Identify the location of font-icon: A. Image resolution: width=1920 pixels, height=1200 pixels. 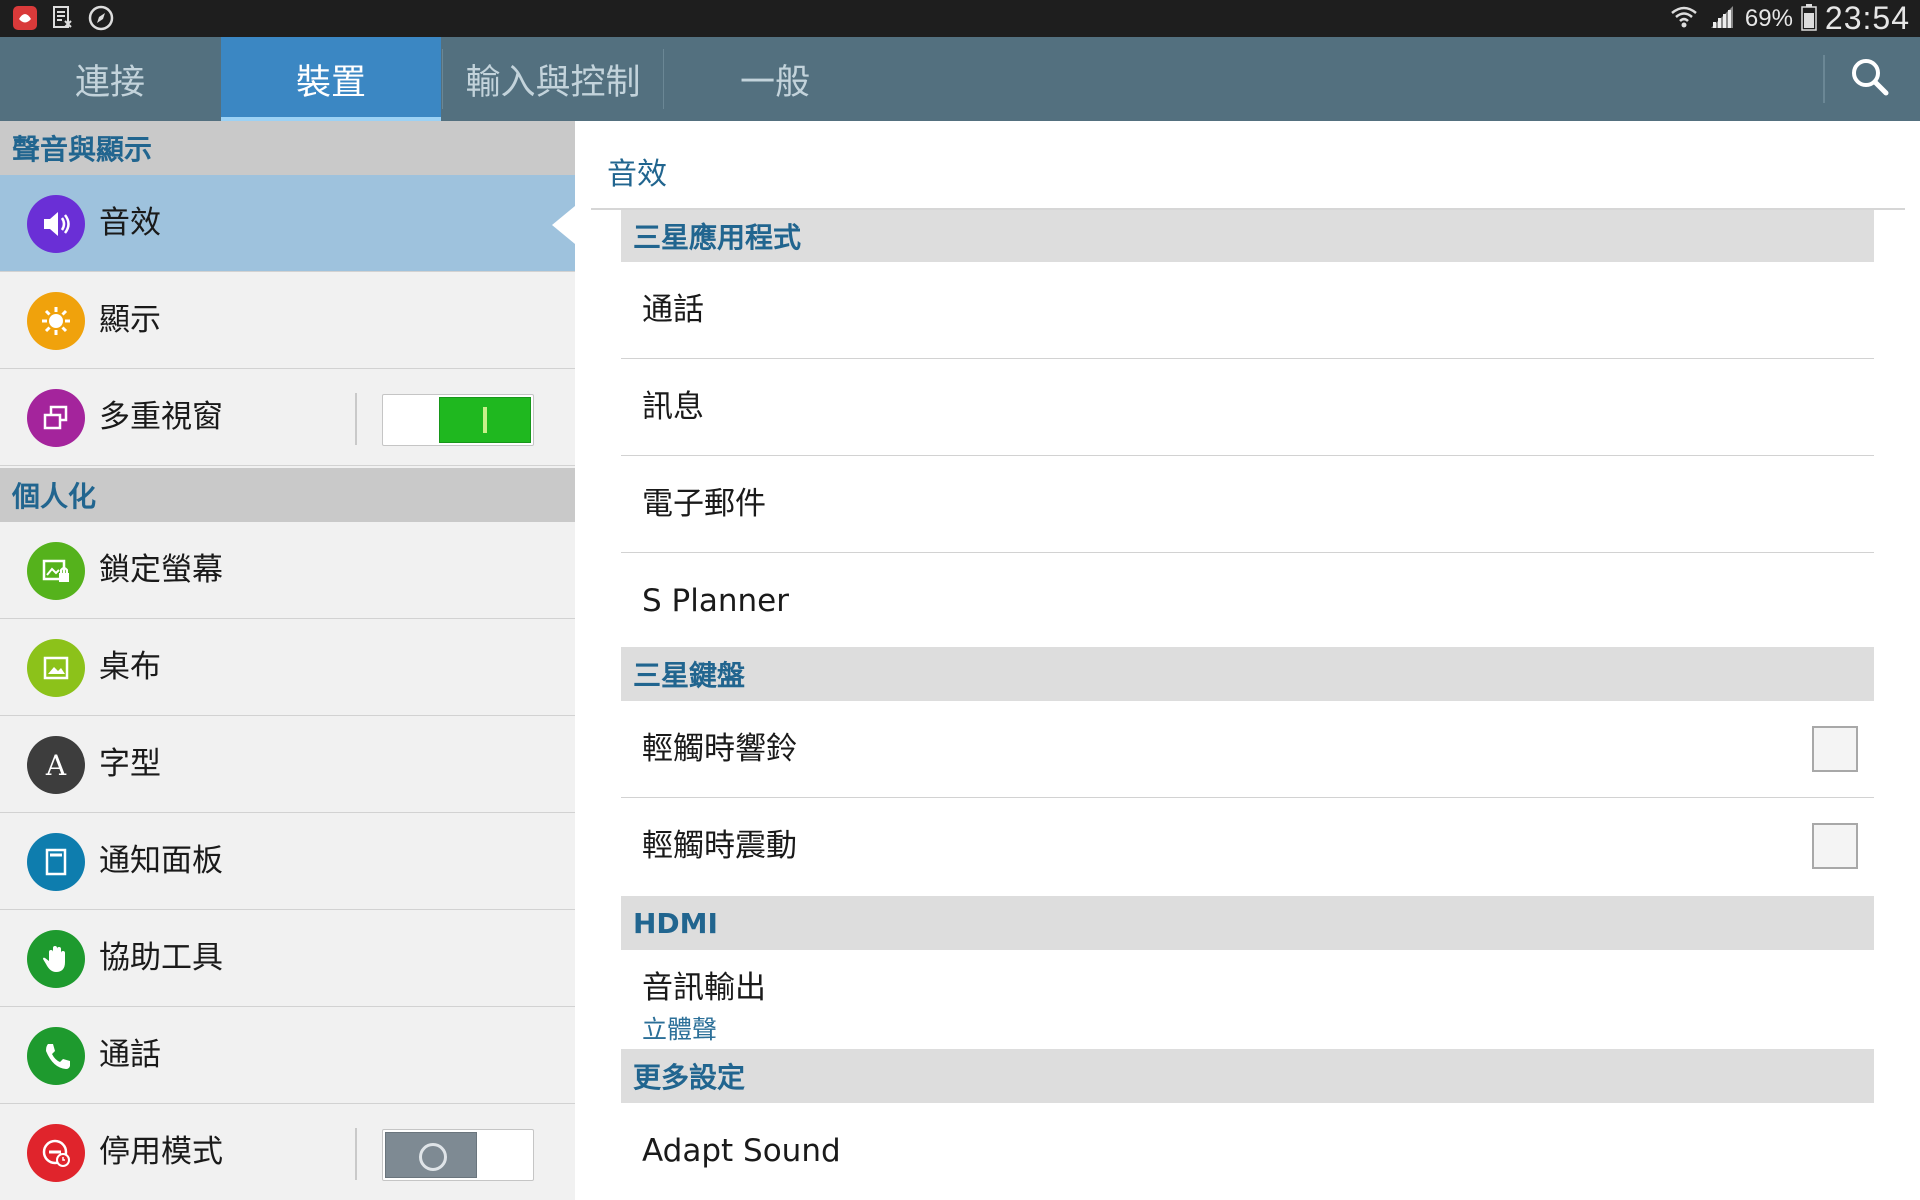
(56, 765).